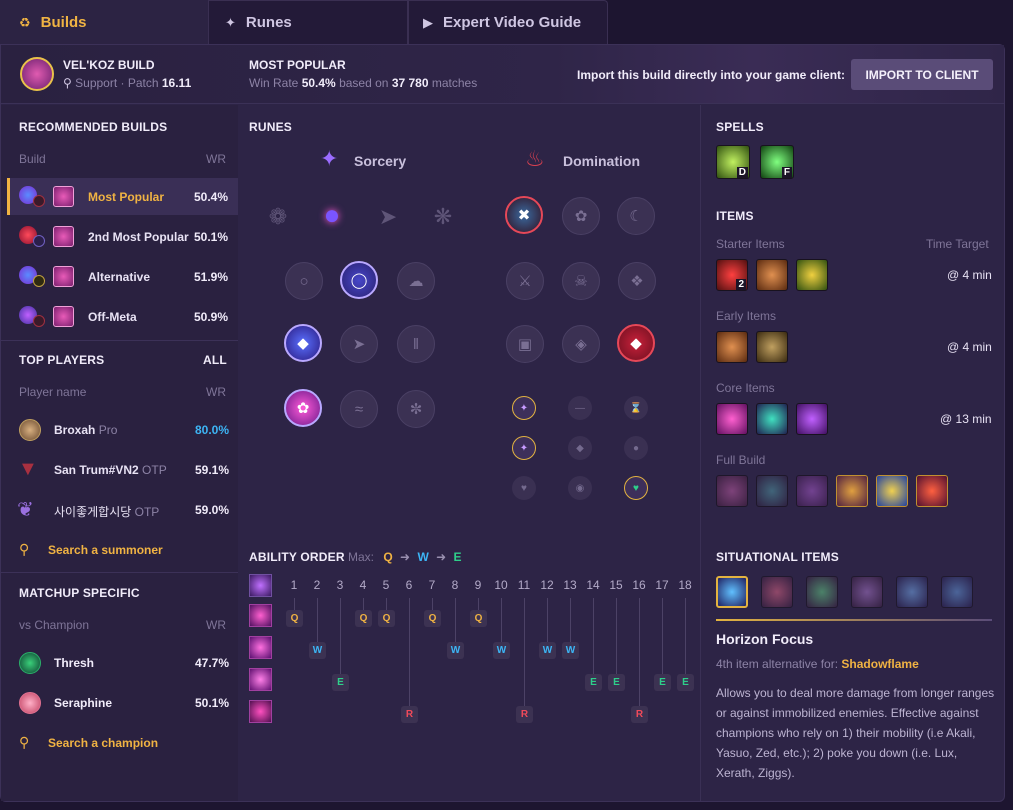 This screenshot has height=810, width=1013. What do you see at coordinates (636, 216) in the screenshot?
I see `keystone-dark-harvest-icon: ☾` at bounding box center [636, 216].